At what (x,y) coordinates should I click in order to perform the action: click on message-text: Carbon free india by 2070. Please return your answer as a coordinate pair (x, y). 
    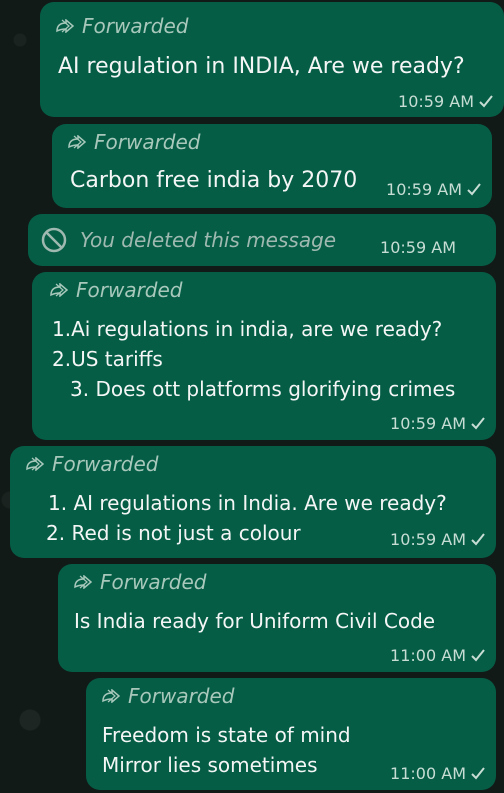
    Looking at the image, I should click on (214, 180).